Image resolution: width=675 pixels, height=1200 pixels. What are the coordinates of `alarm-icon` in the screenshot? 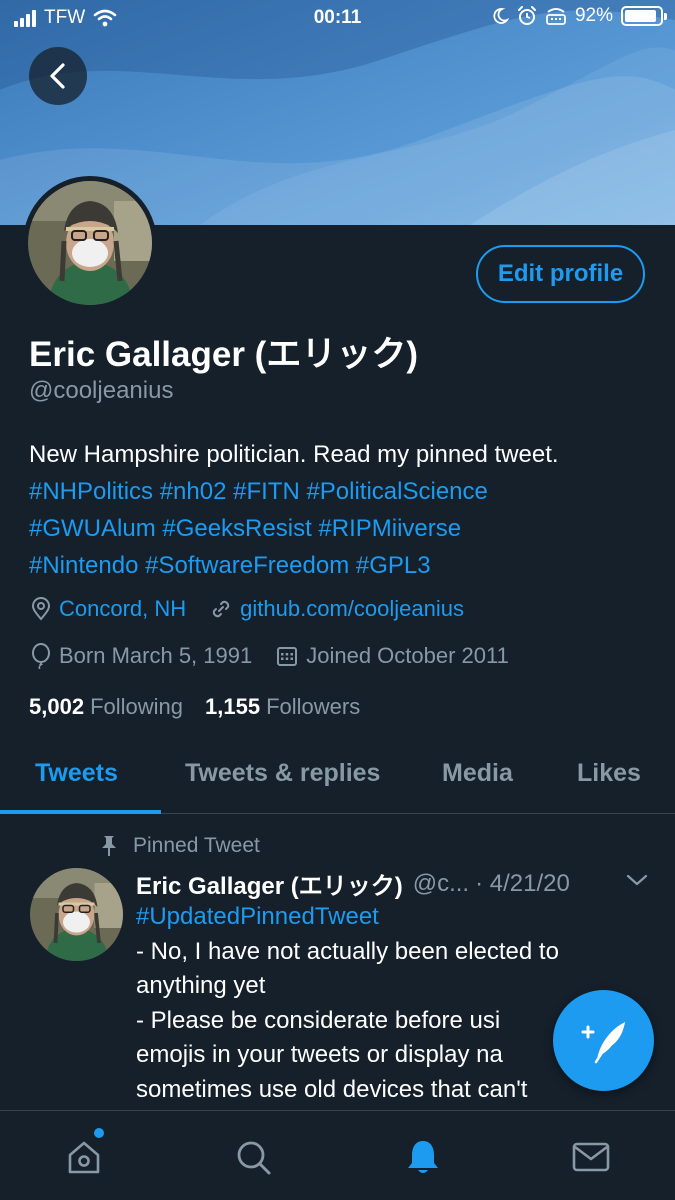 It's located at (526, 15).